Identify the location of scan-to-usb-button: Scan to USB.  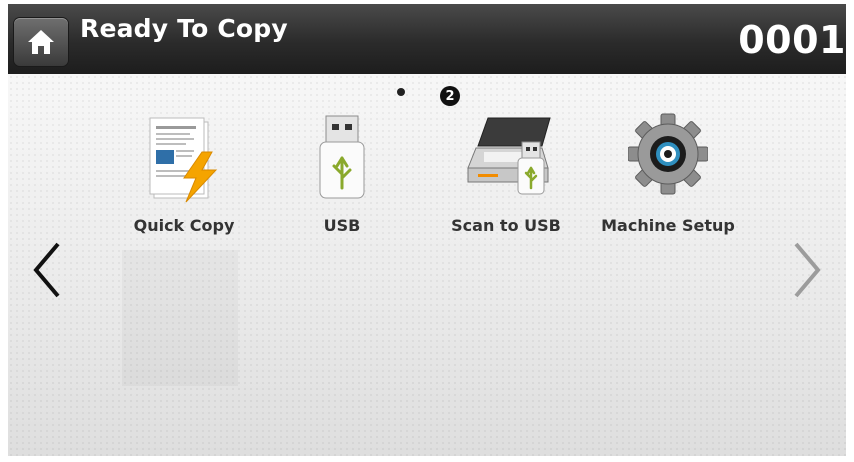
(506, 182).